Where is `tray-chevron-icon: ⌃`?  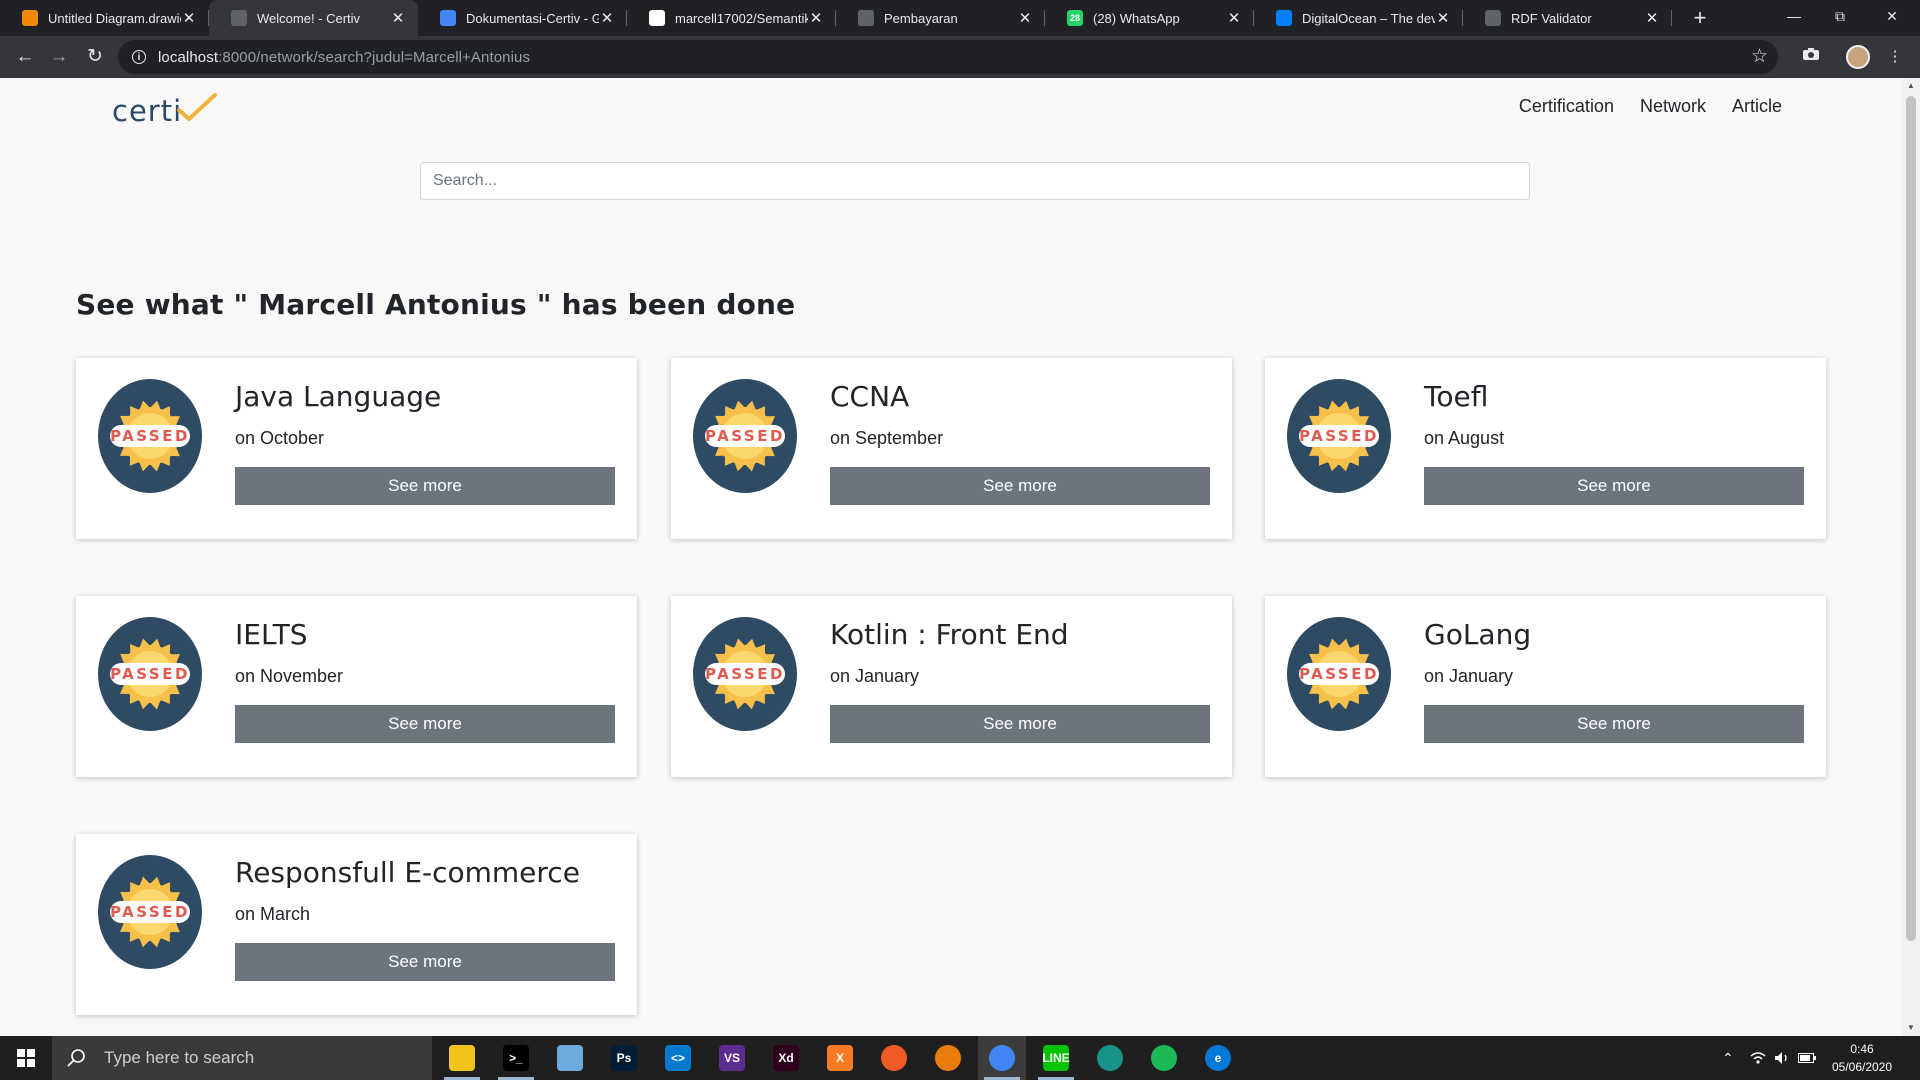 tray-chevron-icon: ⌃ is located at coordinates (1728, 1058).